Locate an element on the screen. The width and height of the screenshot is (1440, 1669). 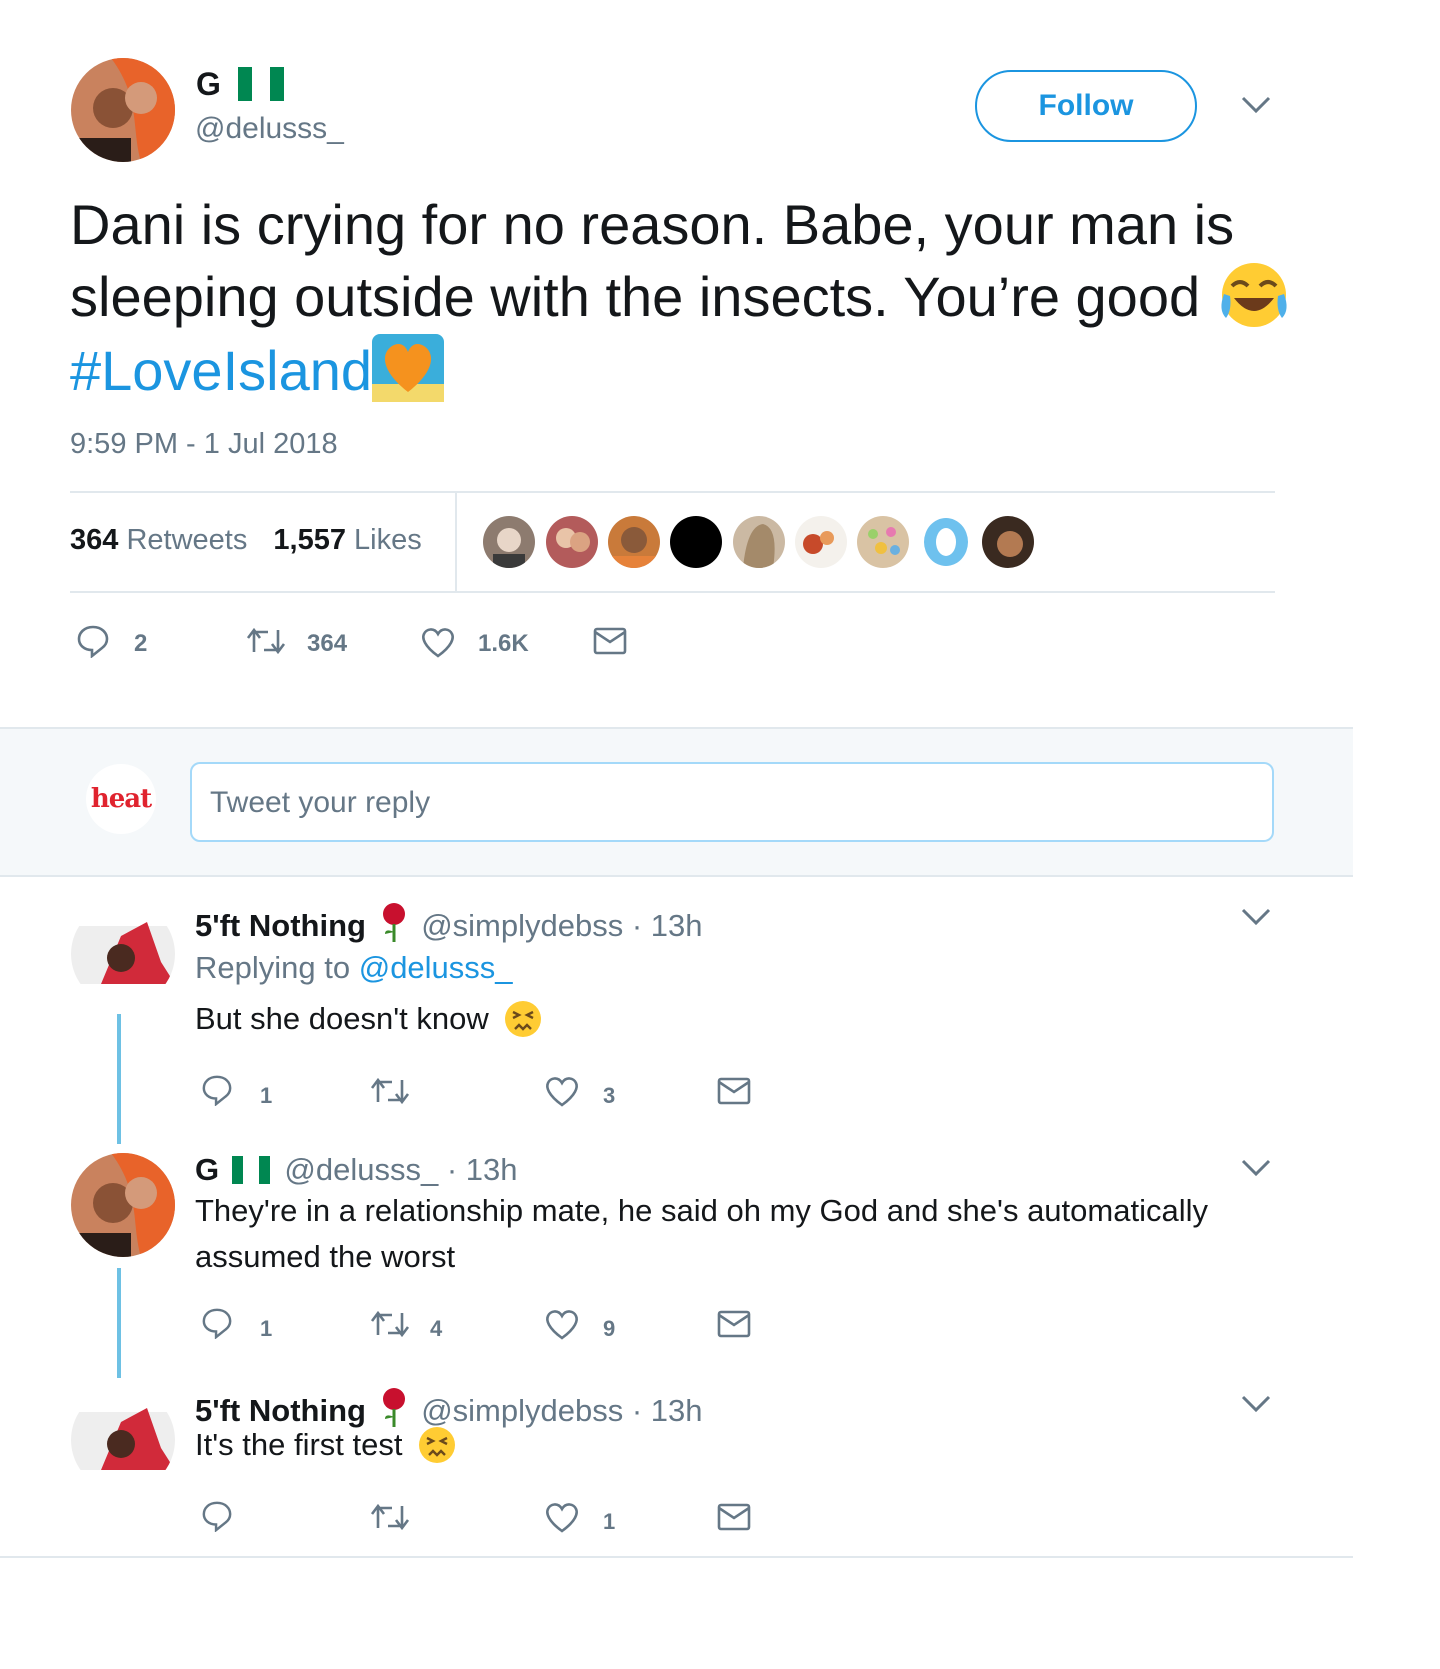
reply-author-handle: @delusss_ is located at coordinates (361, 1169).